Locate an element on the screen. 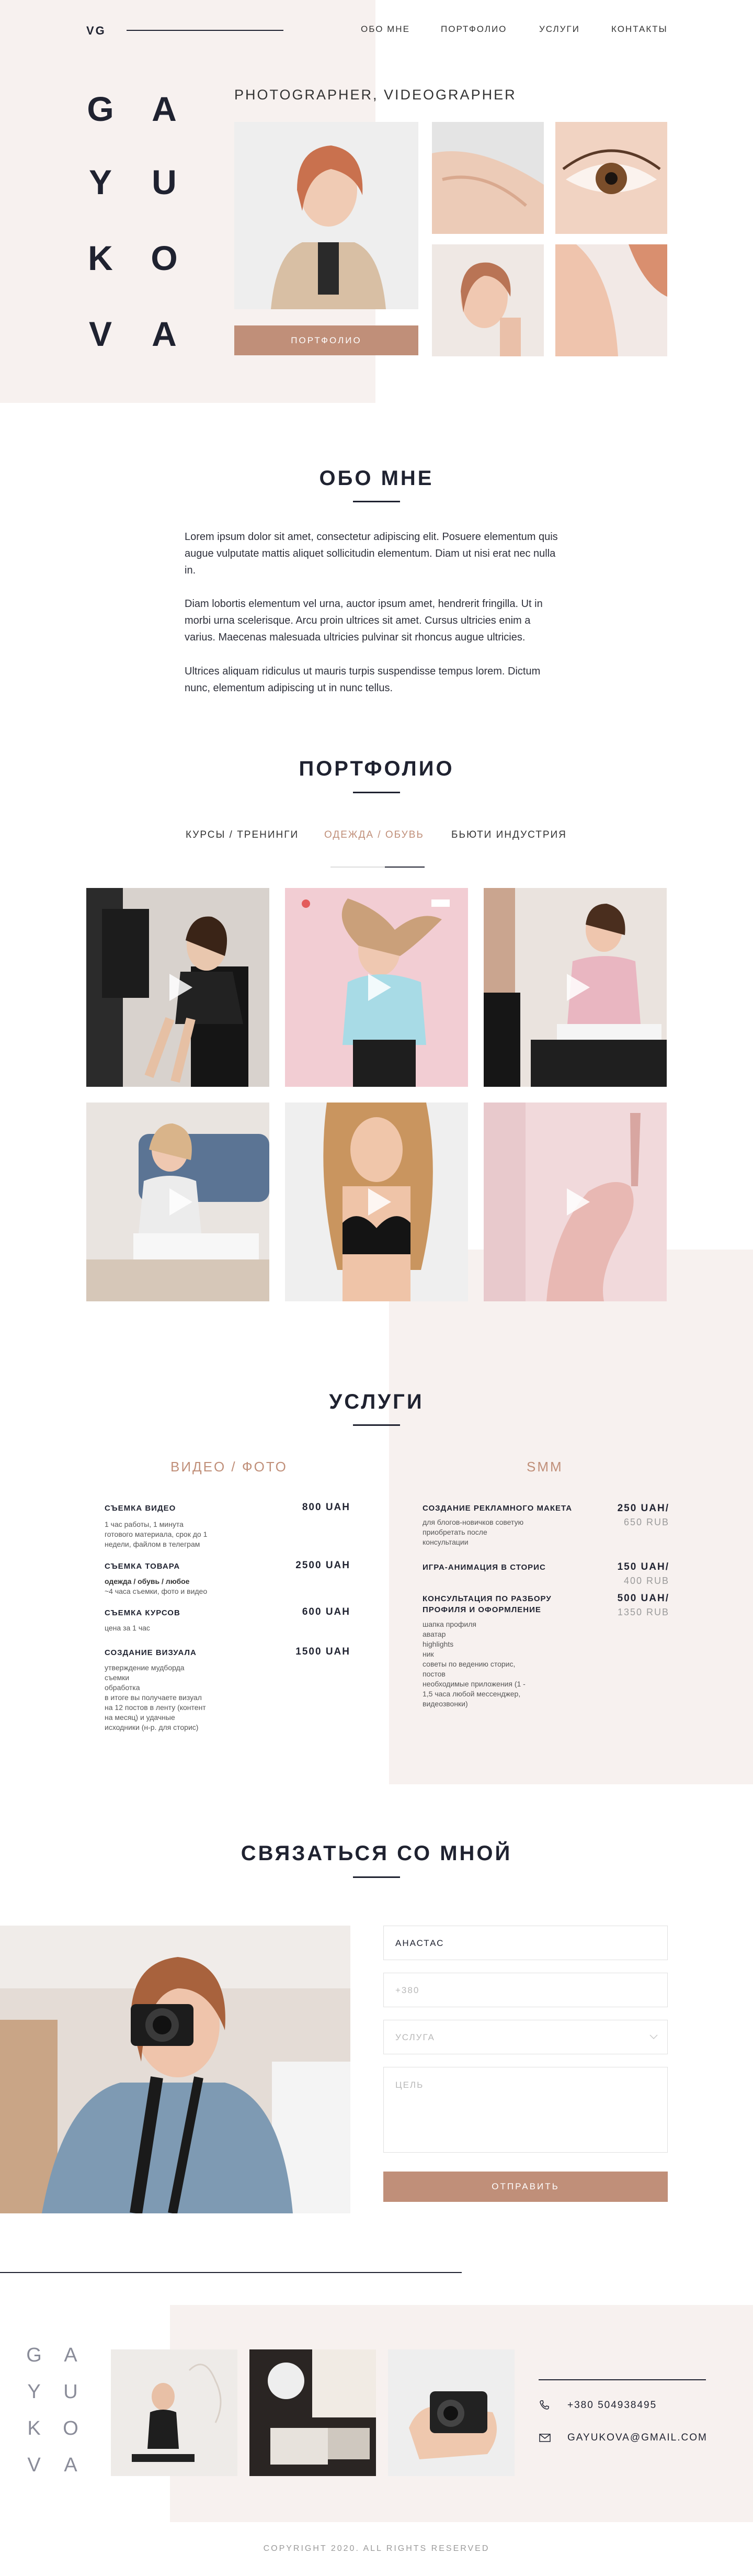 The height and width of the screenshot is (2576, 753). tab-scroll-indicator is located at coordinates (405, 867).